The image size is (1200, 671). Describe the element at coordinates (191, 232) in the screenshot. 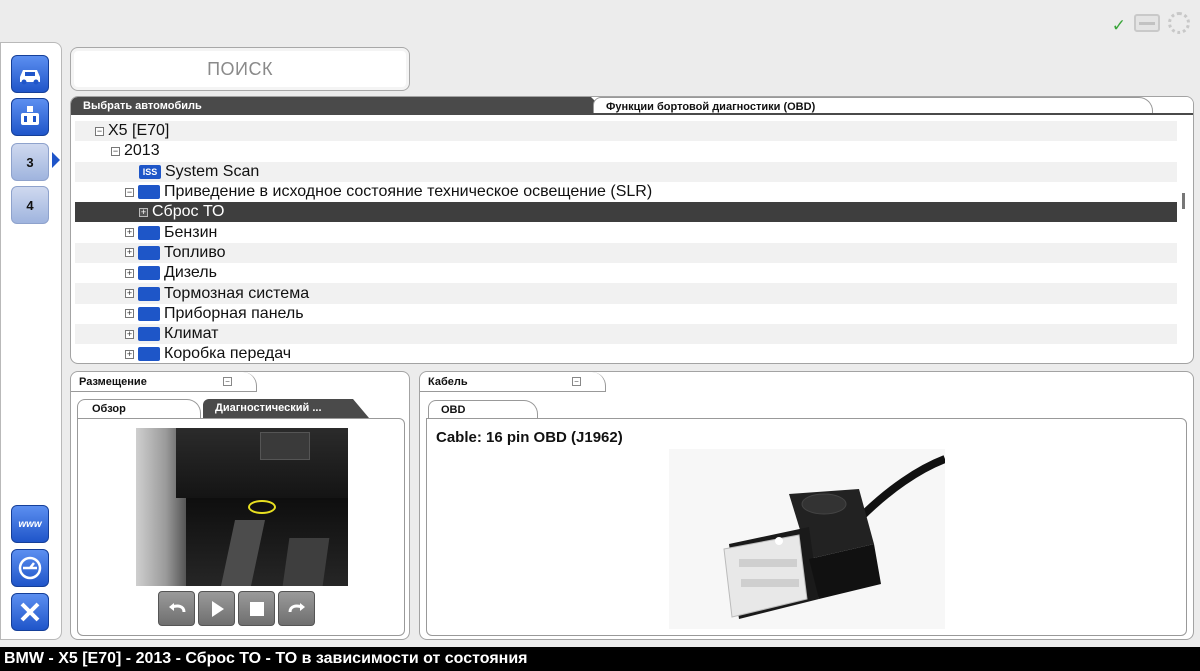

I see `tree-item-label: Бензин` at that location.